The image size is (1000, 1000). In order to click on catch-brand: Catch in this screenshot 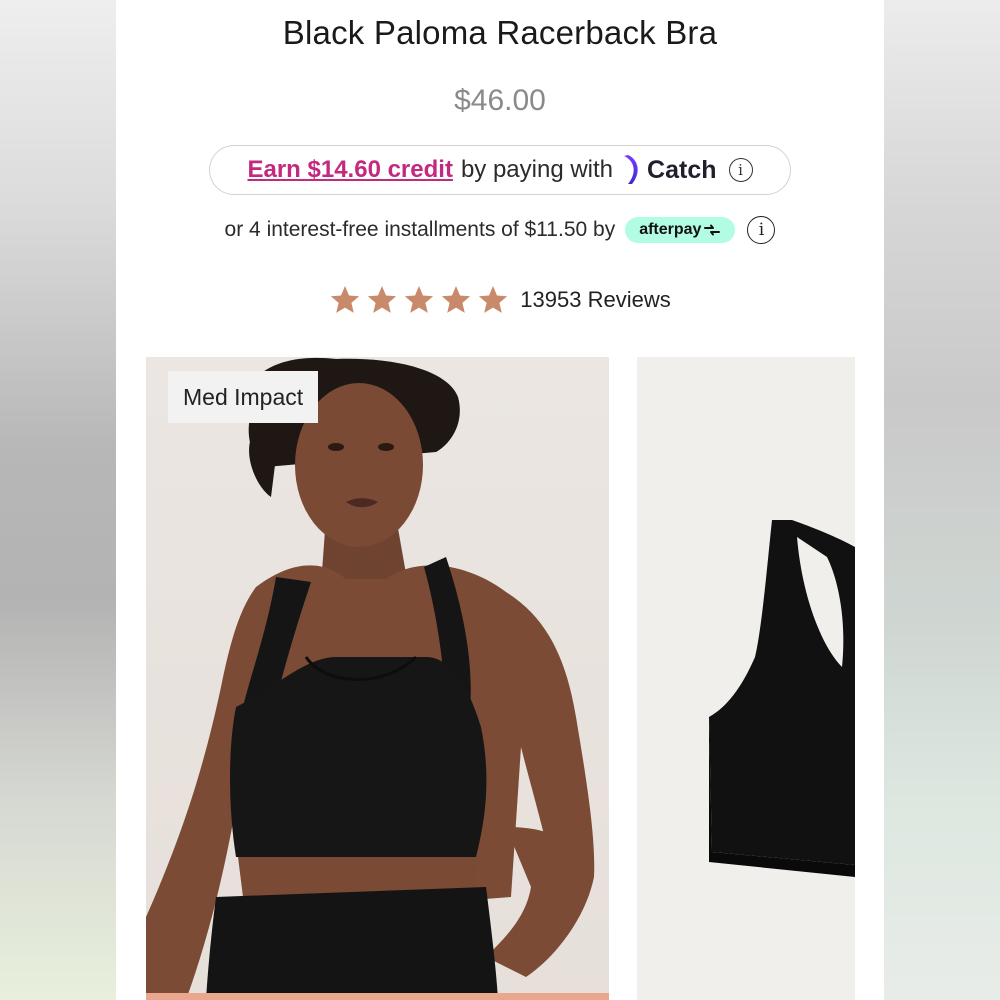, I will do `click(682, 169)`.